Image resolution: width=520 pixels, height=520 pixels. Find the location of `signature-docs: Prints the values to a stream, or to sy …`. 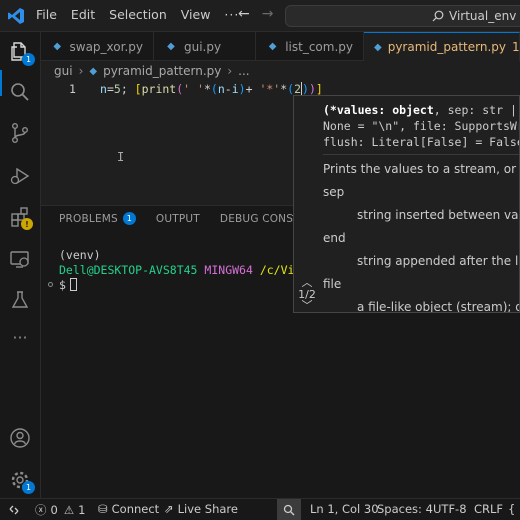

signature-docs: Prints the values to a stream, or to sy … is located at coordinates (421, 237).